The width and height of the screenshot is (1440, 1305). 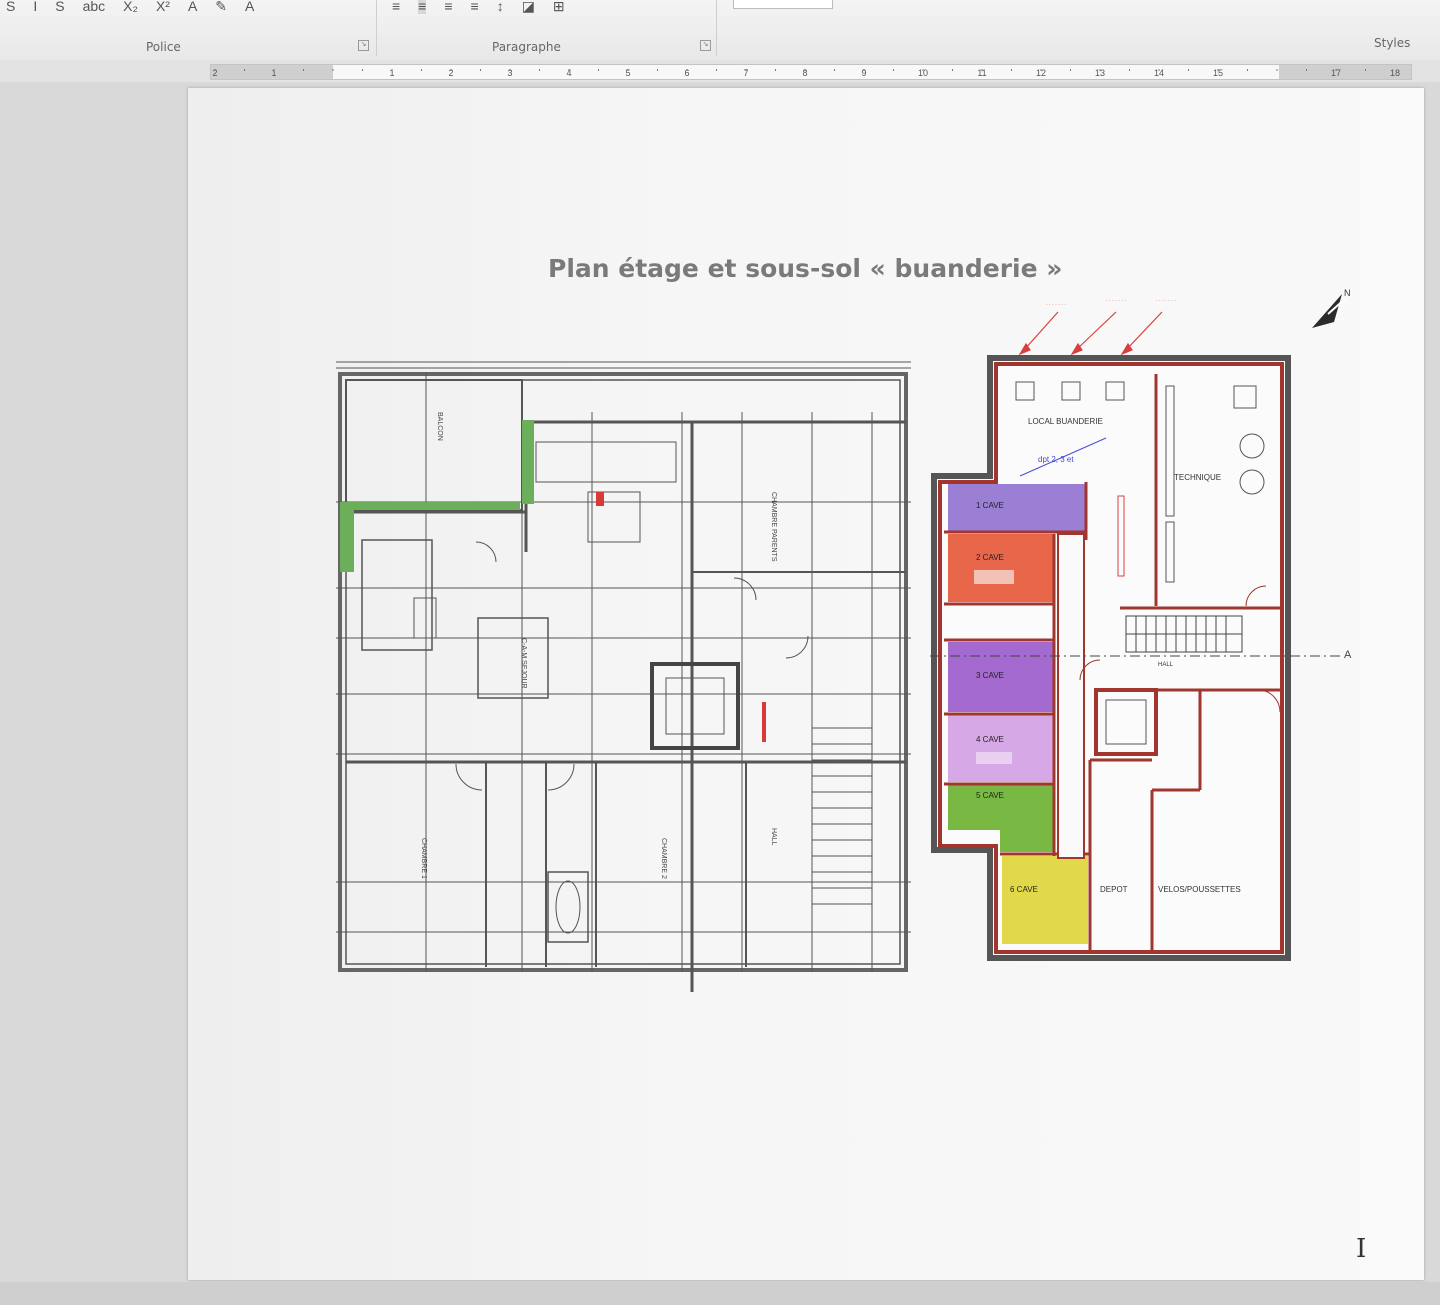 What do you see at coordinates (1197, 477) in the screenshot?
I see `room-label-technique: TECHNIQUE` at bounding box center [1197, 477].